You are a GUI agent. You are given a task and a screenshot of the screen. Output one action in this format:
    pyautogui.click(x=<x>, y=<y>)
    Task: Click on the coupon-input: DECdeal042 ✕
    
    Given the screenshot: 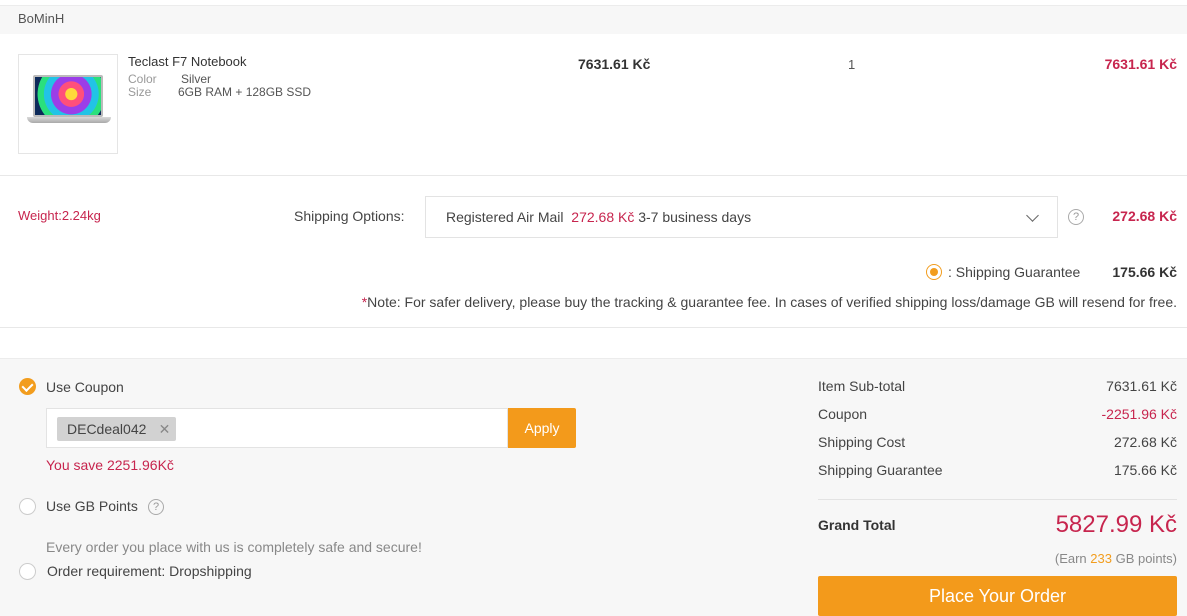 What is the action you would take?
    pyautogui.click(x=277, y=428)
    